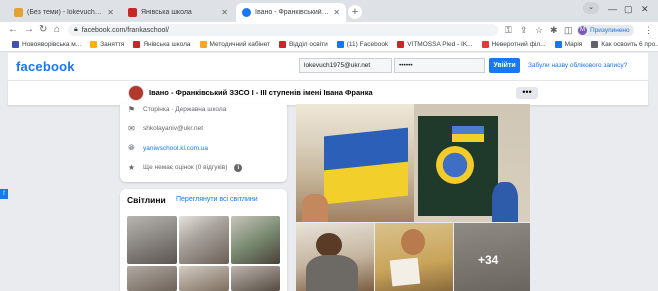 Image resolution: width=658 pixels, height=291 pixels. I want to click on star-rating-icon: ★, so click(131, 167).